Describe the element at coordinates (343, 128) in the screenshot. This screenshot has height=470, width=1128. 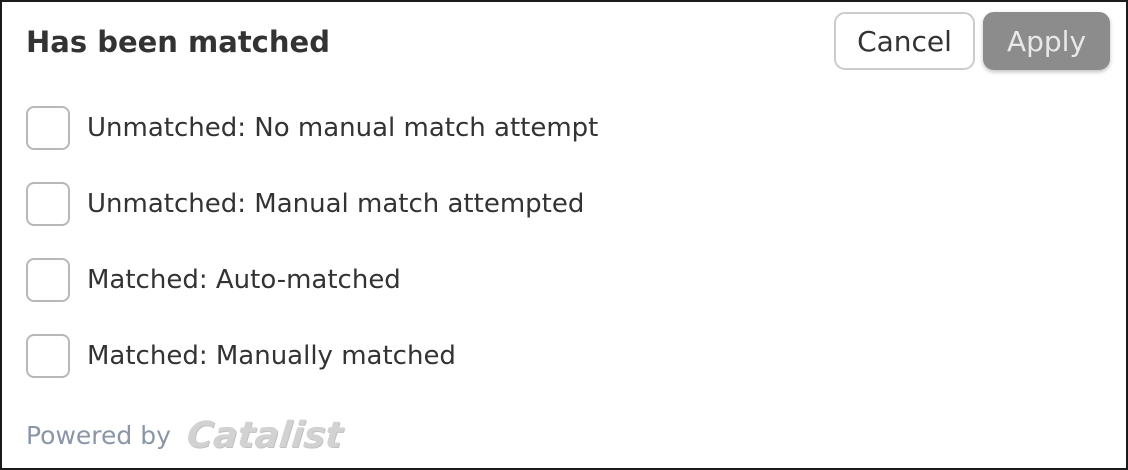
I see `option-label: Unmatched: No manual match attempt` at that location.